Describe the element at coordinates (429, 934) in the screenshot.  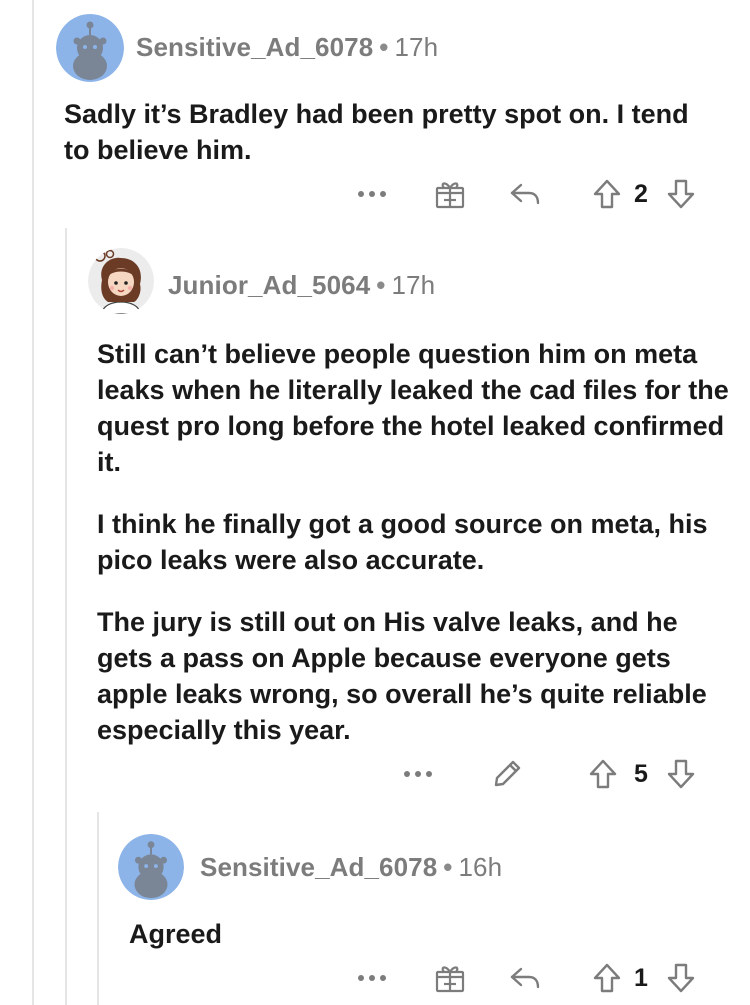
I see `comment-body: Agreed` at that location.